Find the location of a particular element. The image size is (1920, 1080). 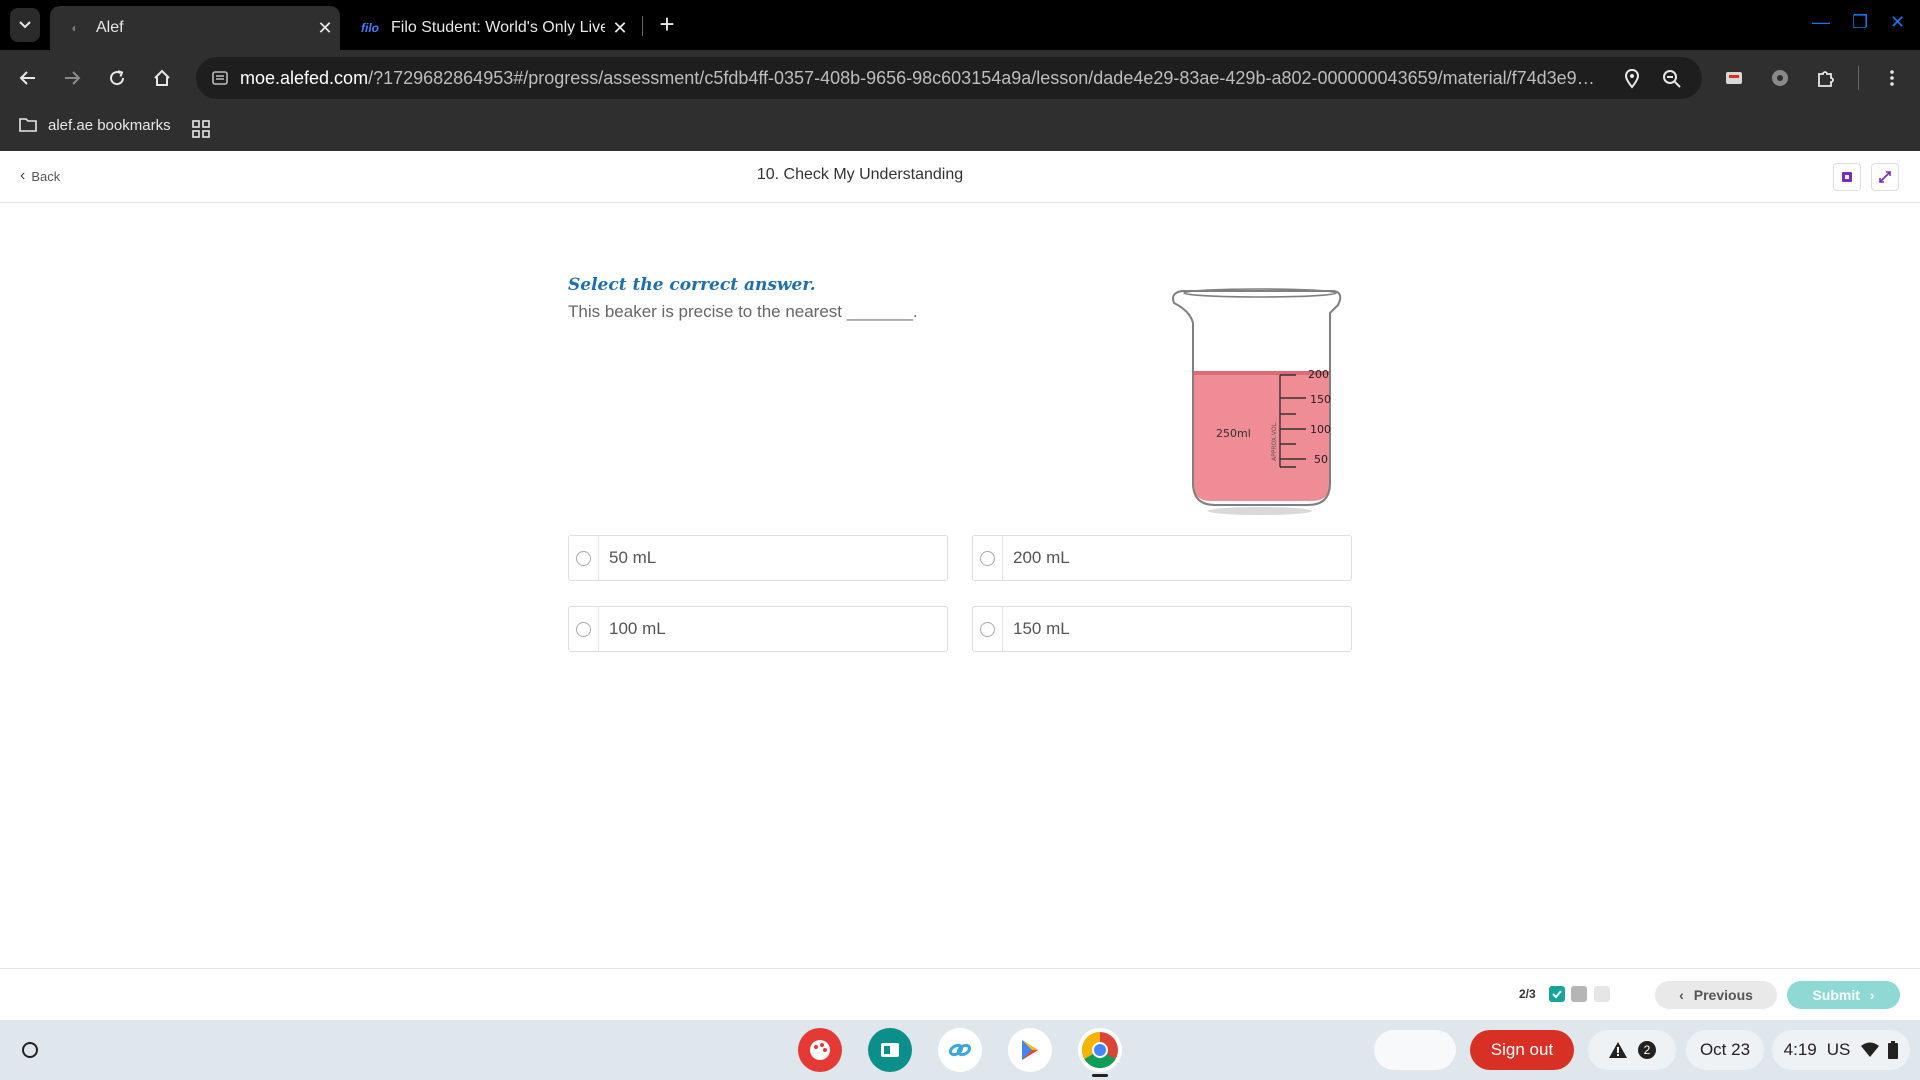

progress-current-dot is located at coordinates (1579, 994).